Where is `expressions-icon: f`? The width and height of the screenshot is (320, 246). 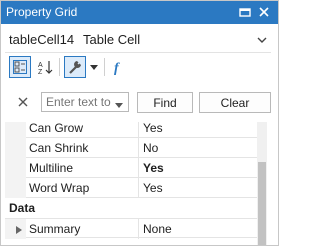
expressions-icon: f is located at coordinates (119, 67).